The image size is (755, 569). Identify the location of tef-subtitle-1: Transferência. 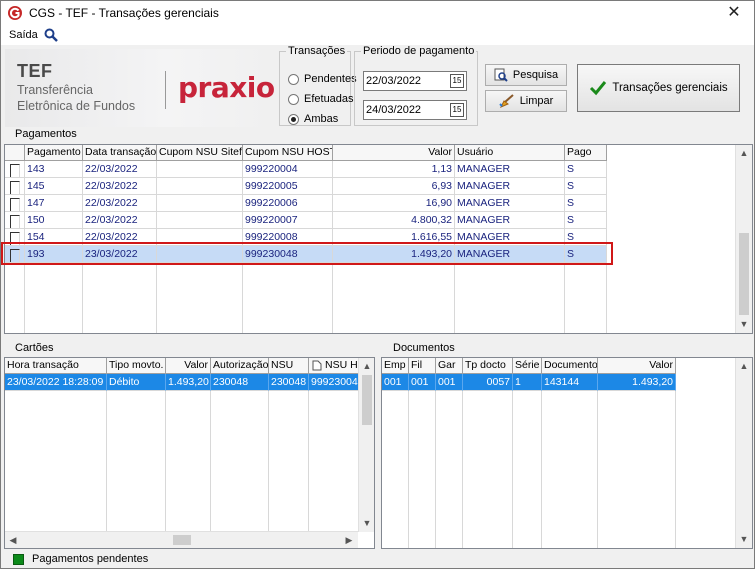
(55, 90).